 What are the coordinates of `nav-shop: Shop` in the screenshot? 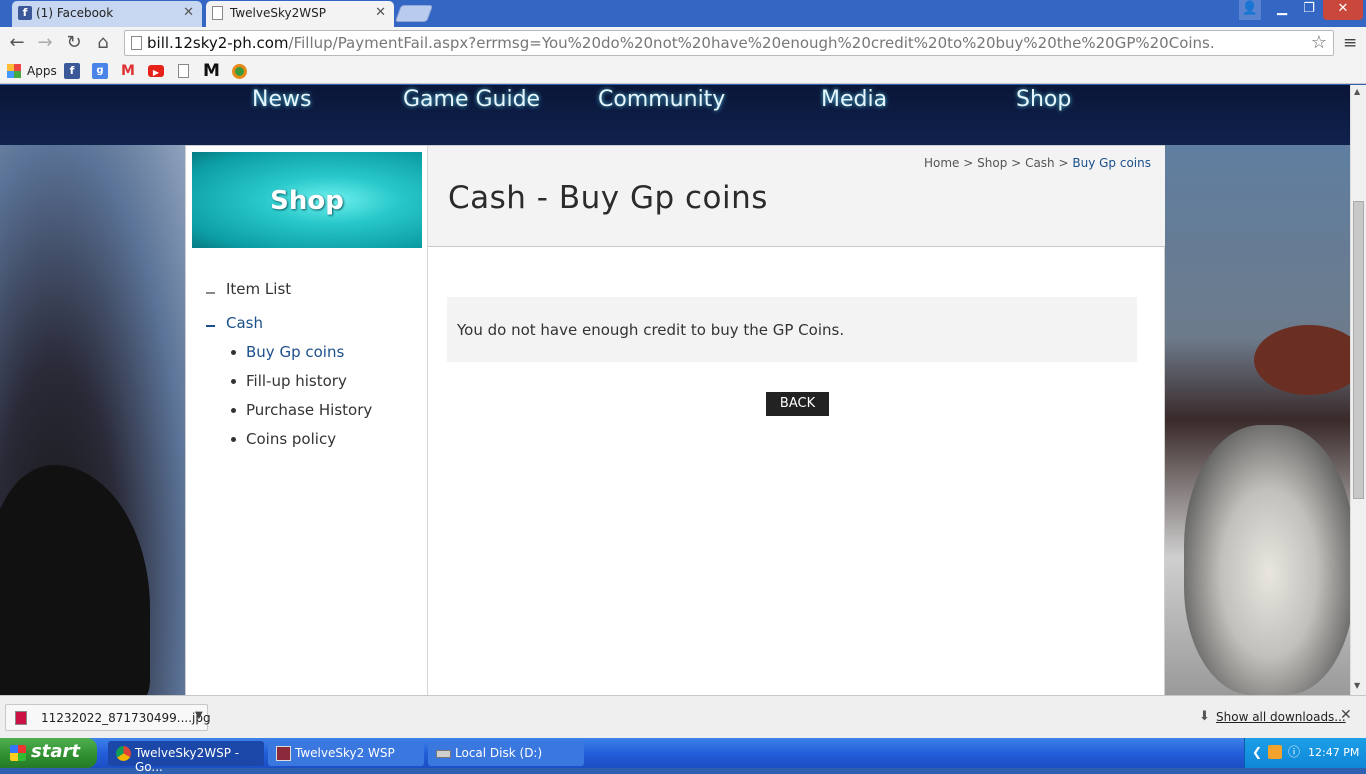 It's located at (1043, 99).